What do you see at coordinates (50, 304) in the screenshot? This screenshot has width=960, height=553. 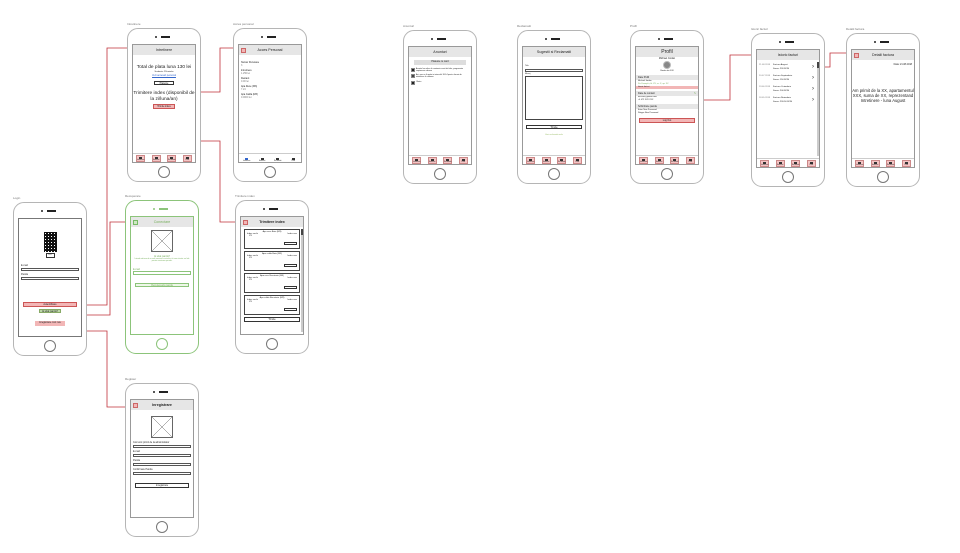 I see `login-button: Autentificare` at bounding box center [50, 304].